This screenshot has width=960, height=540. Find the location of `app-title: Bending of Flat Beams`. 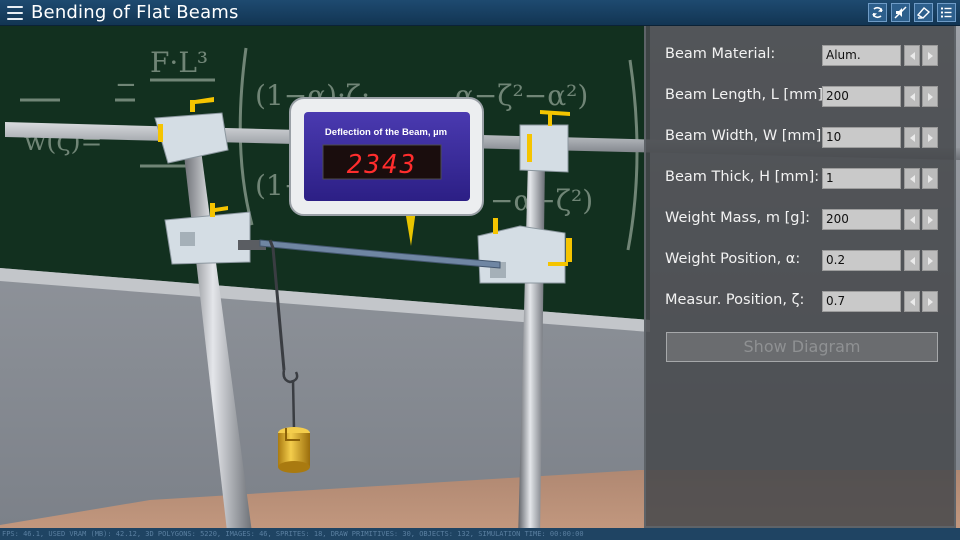

app-title: Bending of Flat Beams is located at coordinates (135, 12).